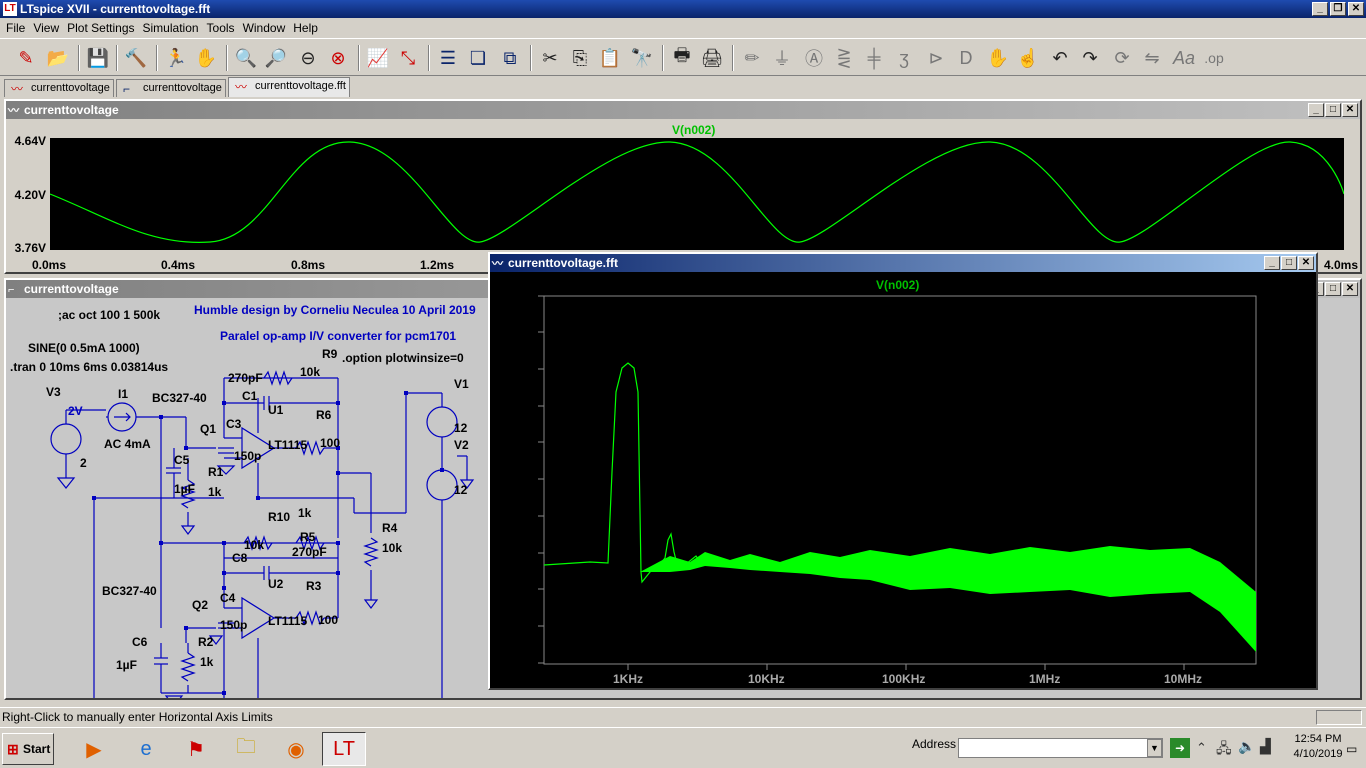 The height and width of the screenshot is (768, 1366). Describe the element at coordinates (245, 378) in the screenshot. I see `label-c1-value: 270pF` at that location.